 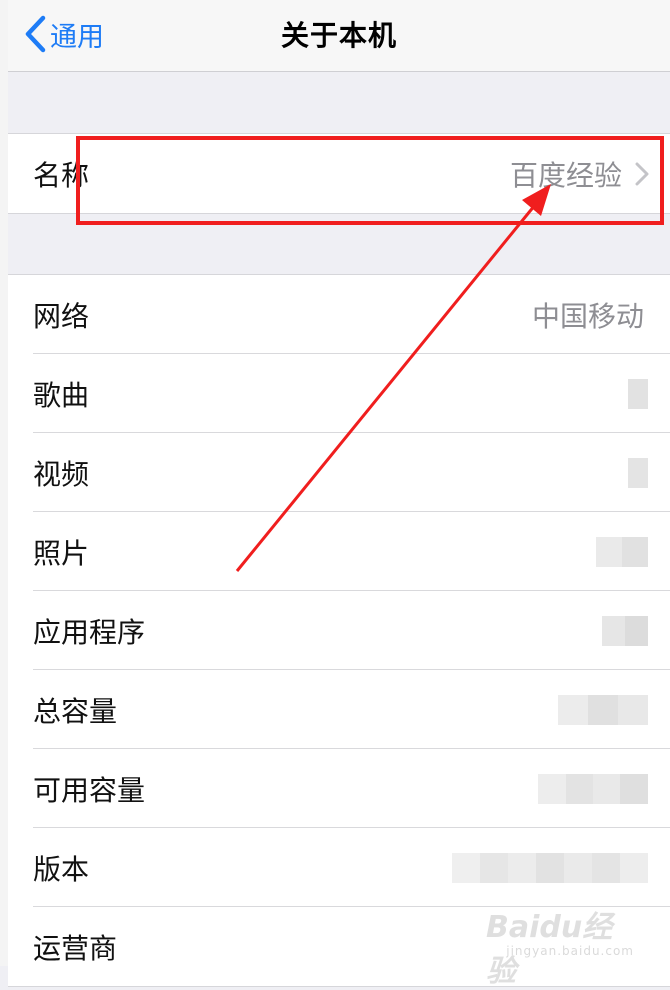 I want to click on info-row-capacity: 总容量, so click(x=339, y=709).